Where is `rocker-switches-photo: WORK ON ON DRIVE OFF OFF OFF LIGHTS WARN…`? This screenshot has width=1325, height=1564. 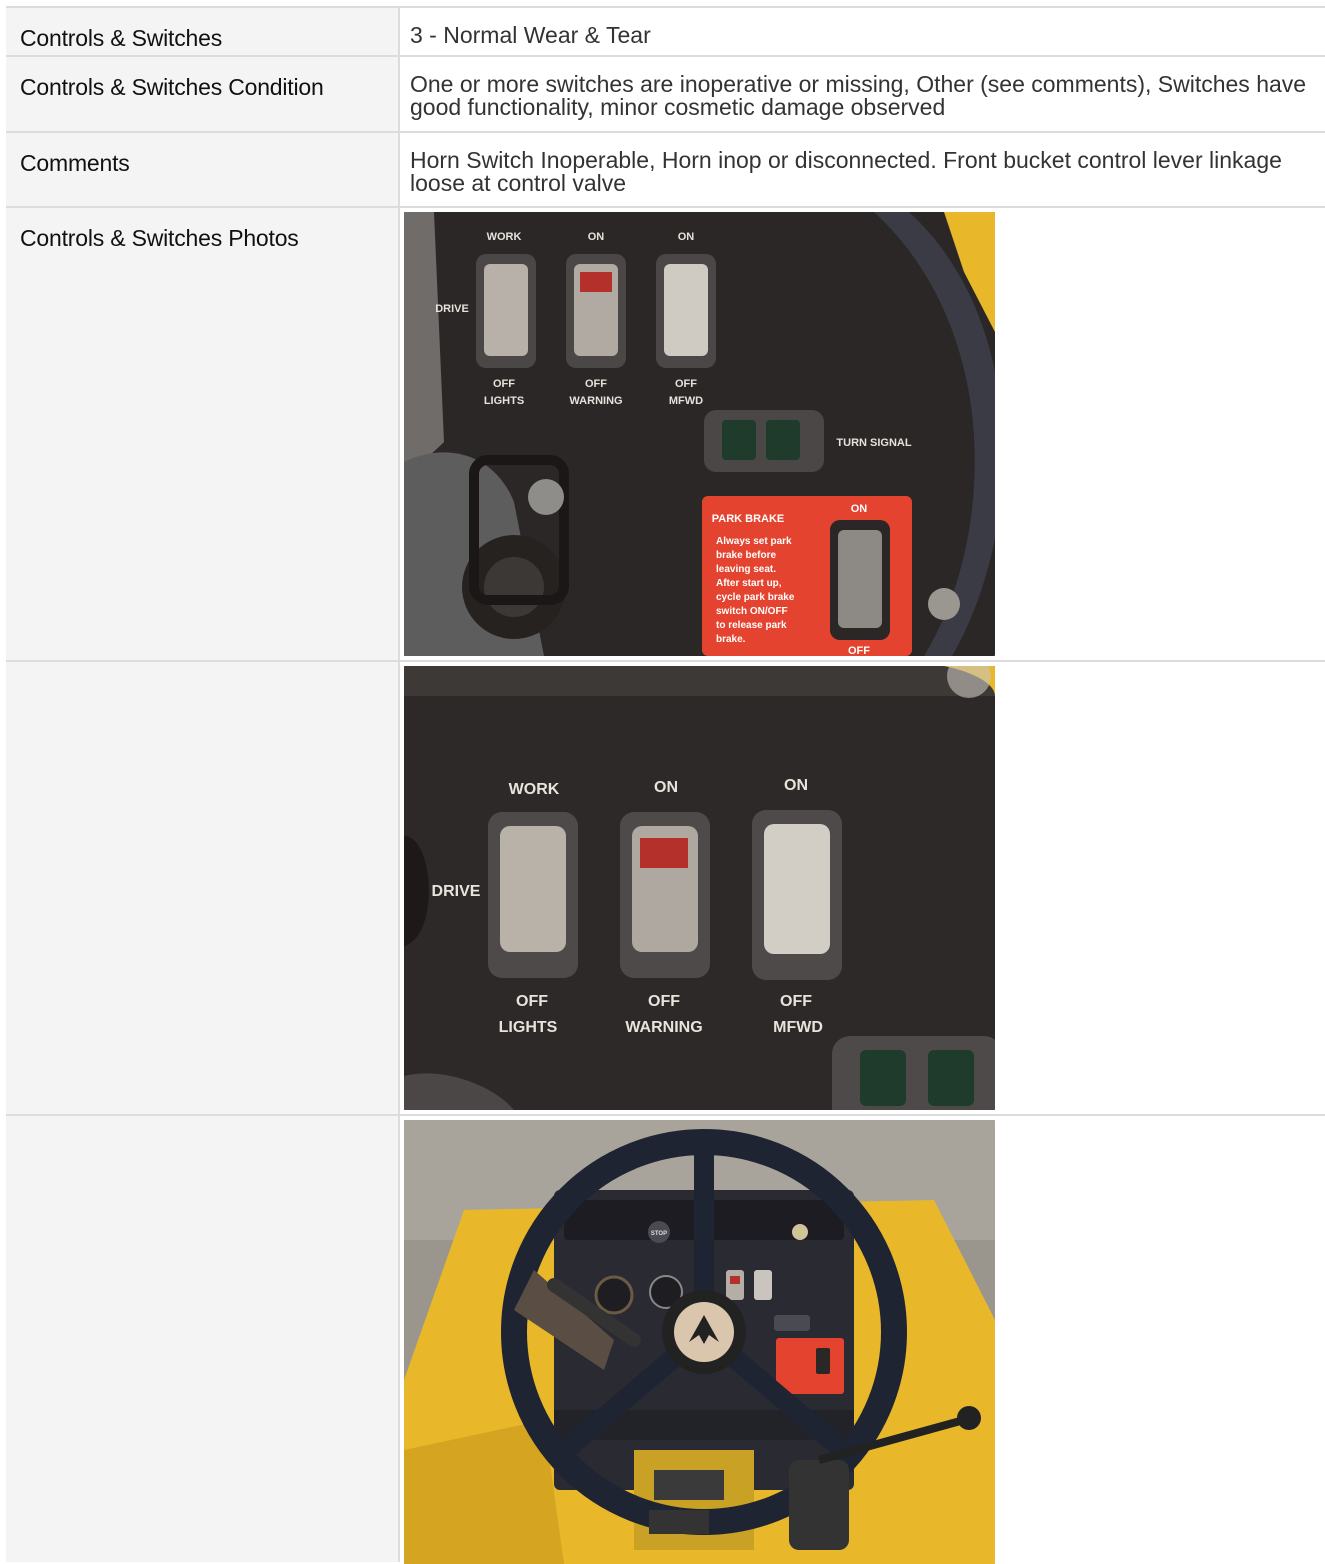 rocker-switches-photo: WORK ON ON DRIVE OFF OFF OFF LIGHTS WARN… is located at coordinates (699, 888).